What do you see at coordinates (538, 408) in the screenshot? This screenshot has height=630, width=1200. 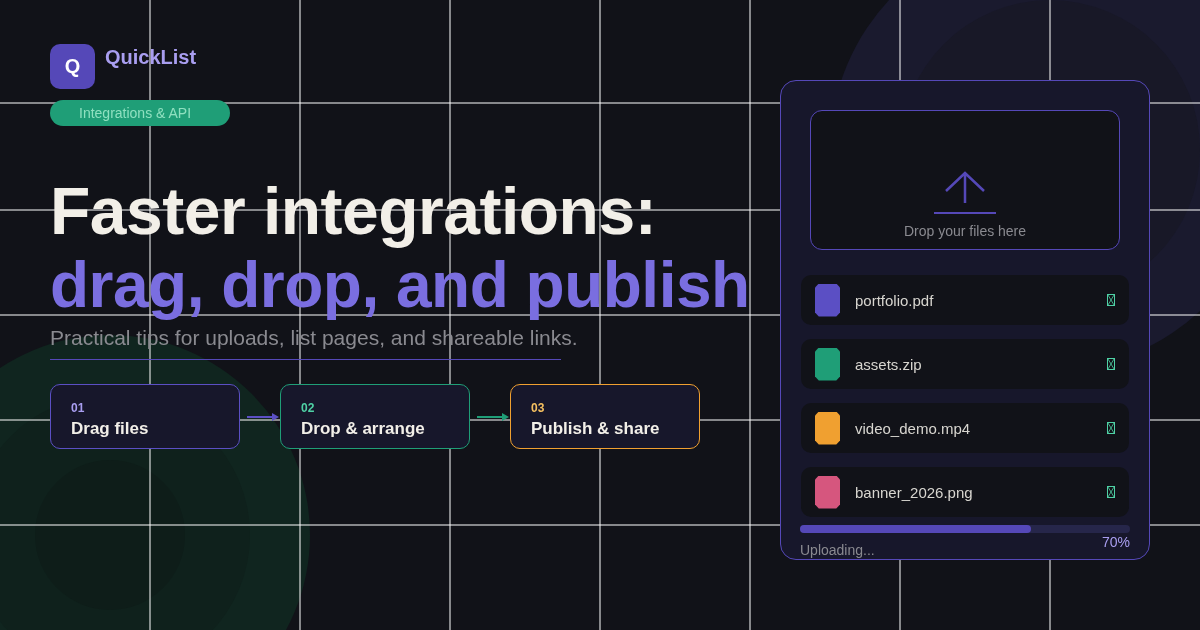 I see `step-number: 03` at bounding box center [538, 408].